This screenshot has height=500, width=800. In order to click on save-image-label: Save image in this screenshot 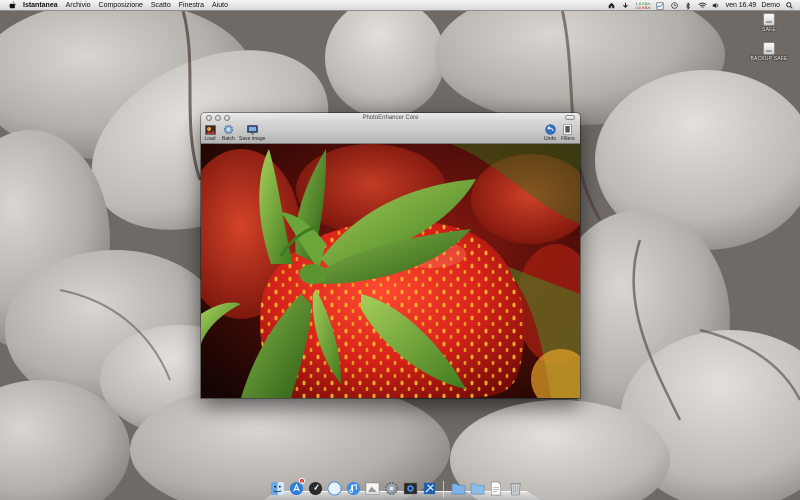, I will do `click(252, 139)`.